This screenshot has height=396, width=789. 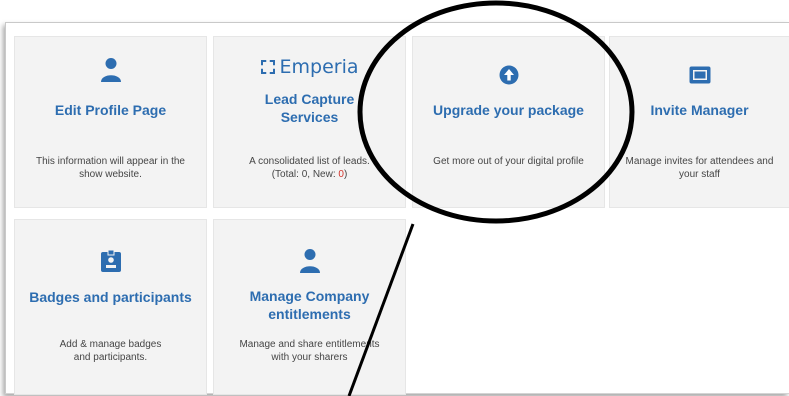 I want to click on card-description: Add & manage badges and participants., so click(x=110, y=351).